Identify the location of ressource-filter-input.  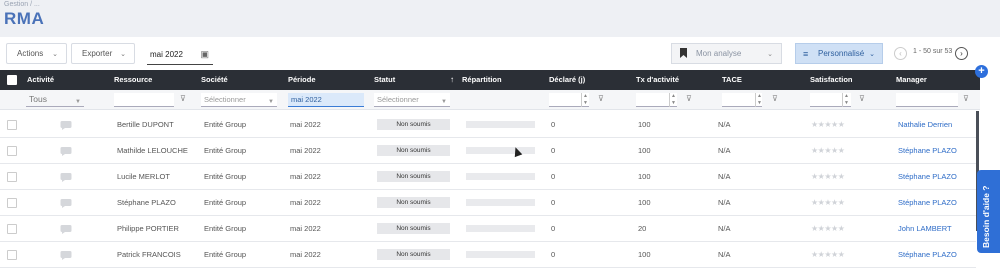
(144, 100).